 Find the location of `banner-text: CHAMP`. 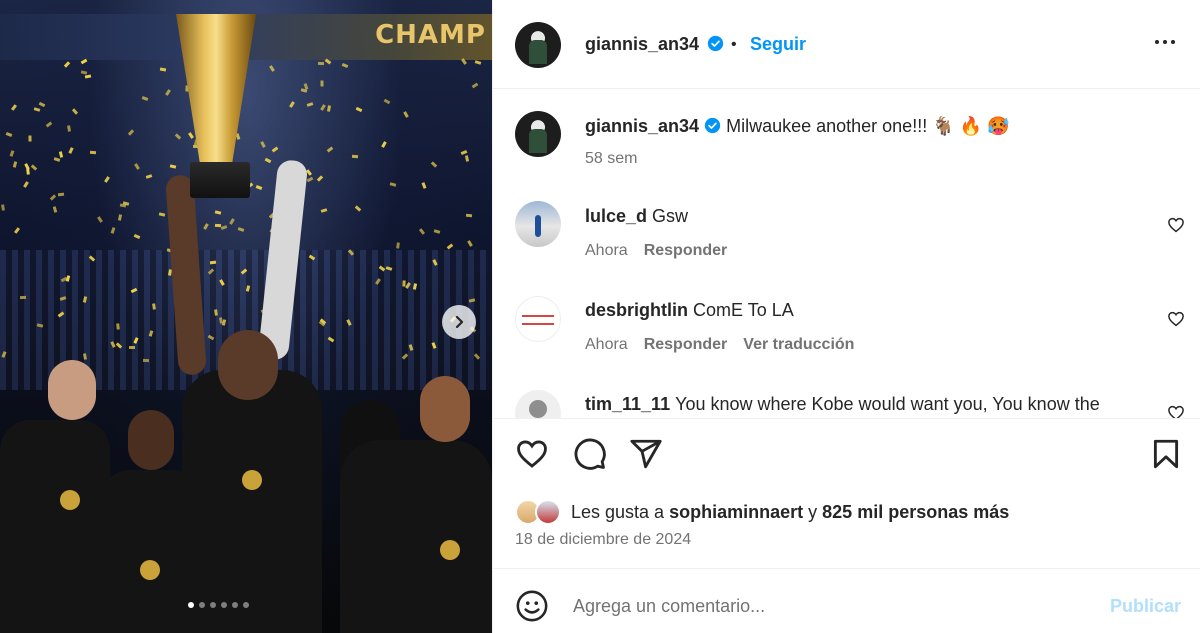

banner-text: CHAMP is located at coordinates (430, 35).